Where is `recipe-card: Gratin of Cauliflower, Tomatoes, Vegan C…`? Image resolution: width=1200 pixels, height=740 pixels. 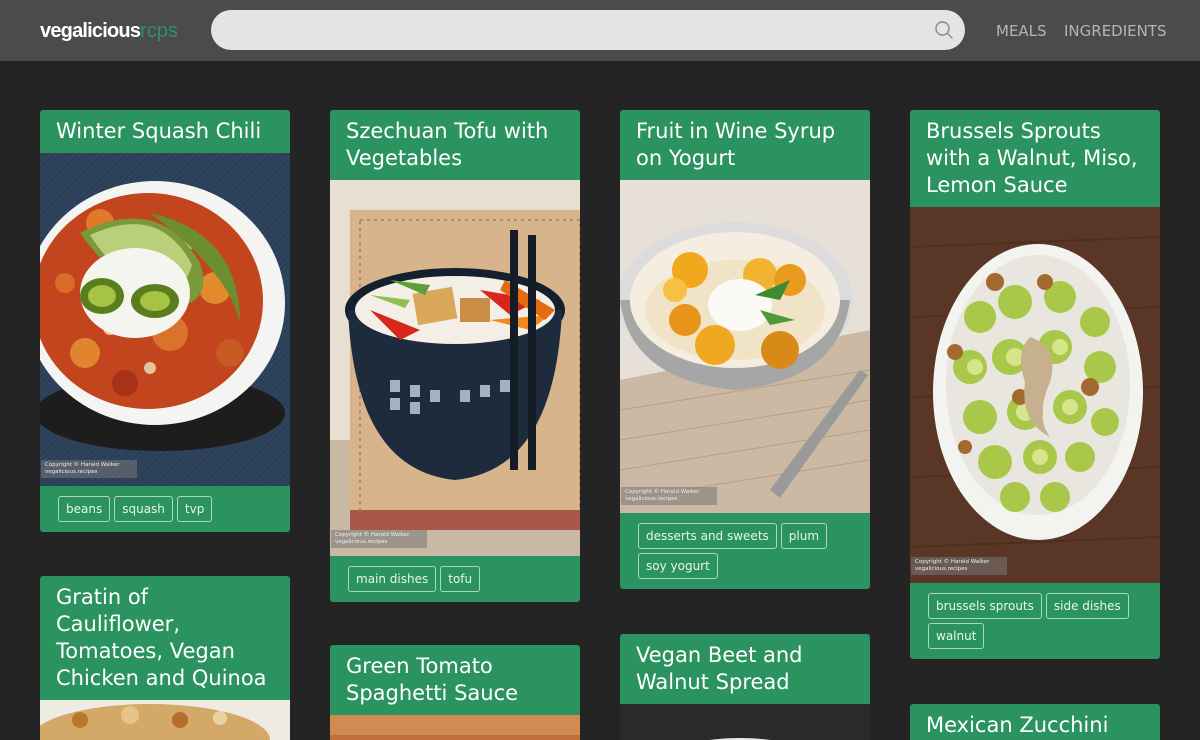 recipe-card: Gratin of Cauliflower, Tomatoes, Vegan C… is located at coordinates (165, 658).